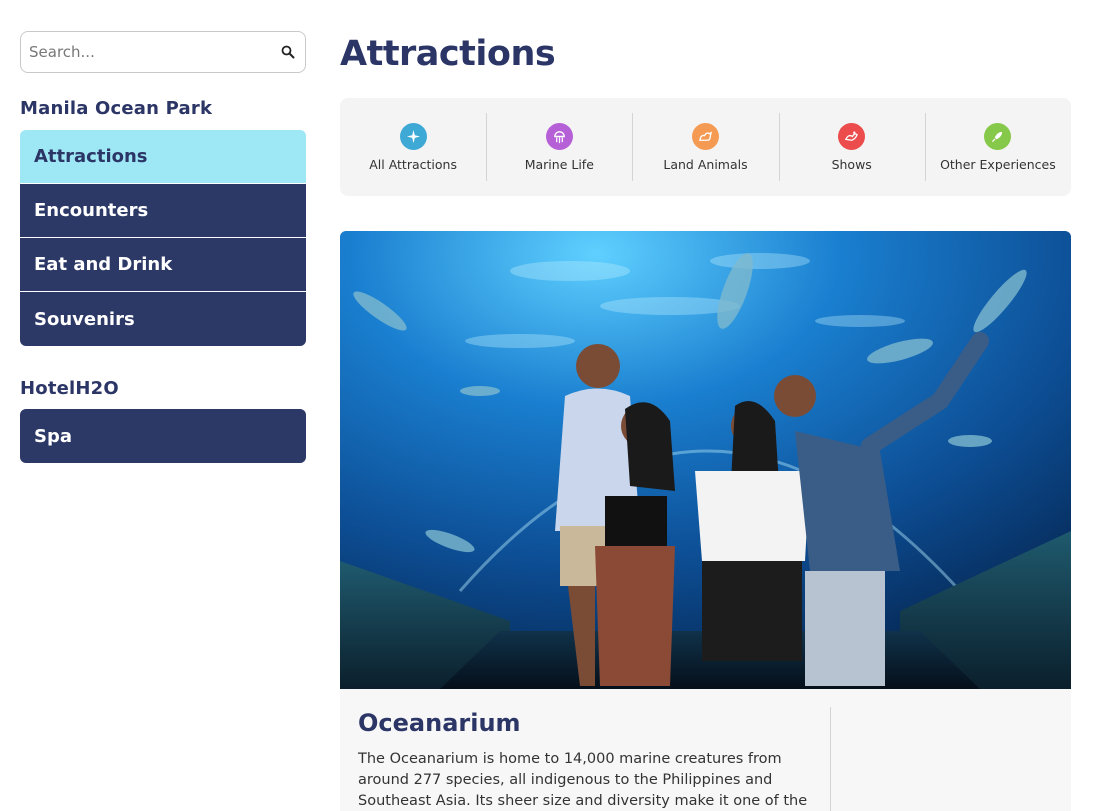 This screenshot has height=811, width=1100. Describe the element at coordinates (705, 136) in the screenshot. I see `animal-icon` at that location.